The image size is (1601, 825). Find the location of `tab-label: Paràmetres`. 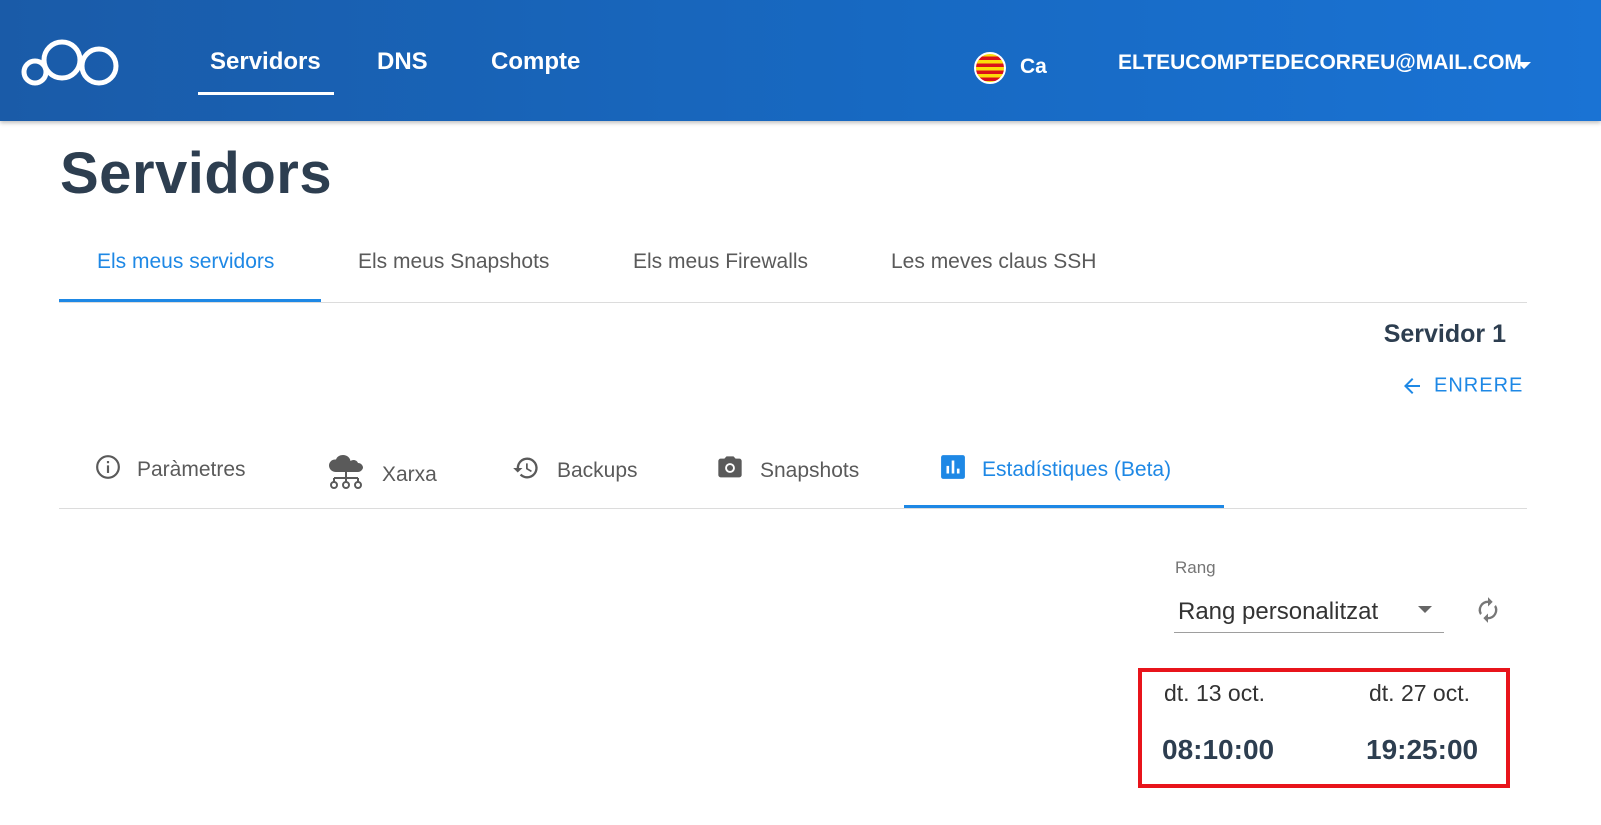

tab-label: Paràmetres is located at coordinates (191, 469).